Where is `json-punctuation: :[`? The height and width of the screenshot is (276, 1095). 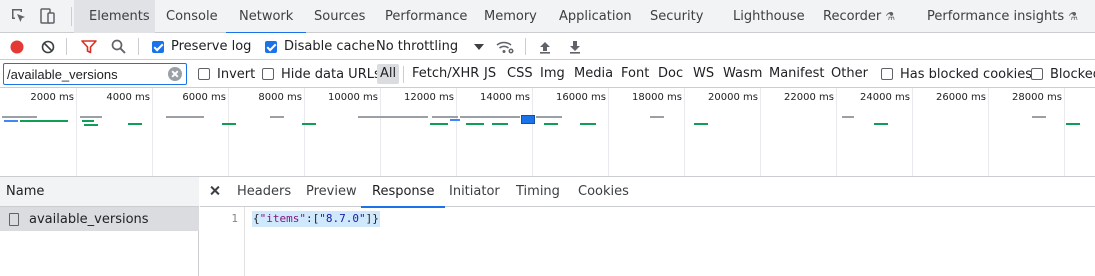 json-punctuation: :[ is located at coordinates (312, 218).